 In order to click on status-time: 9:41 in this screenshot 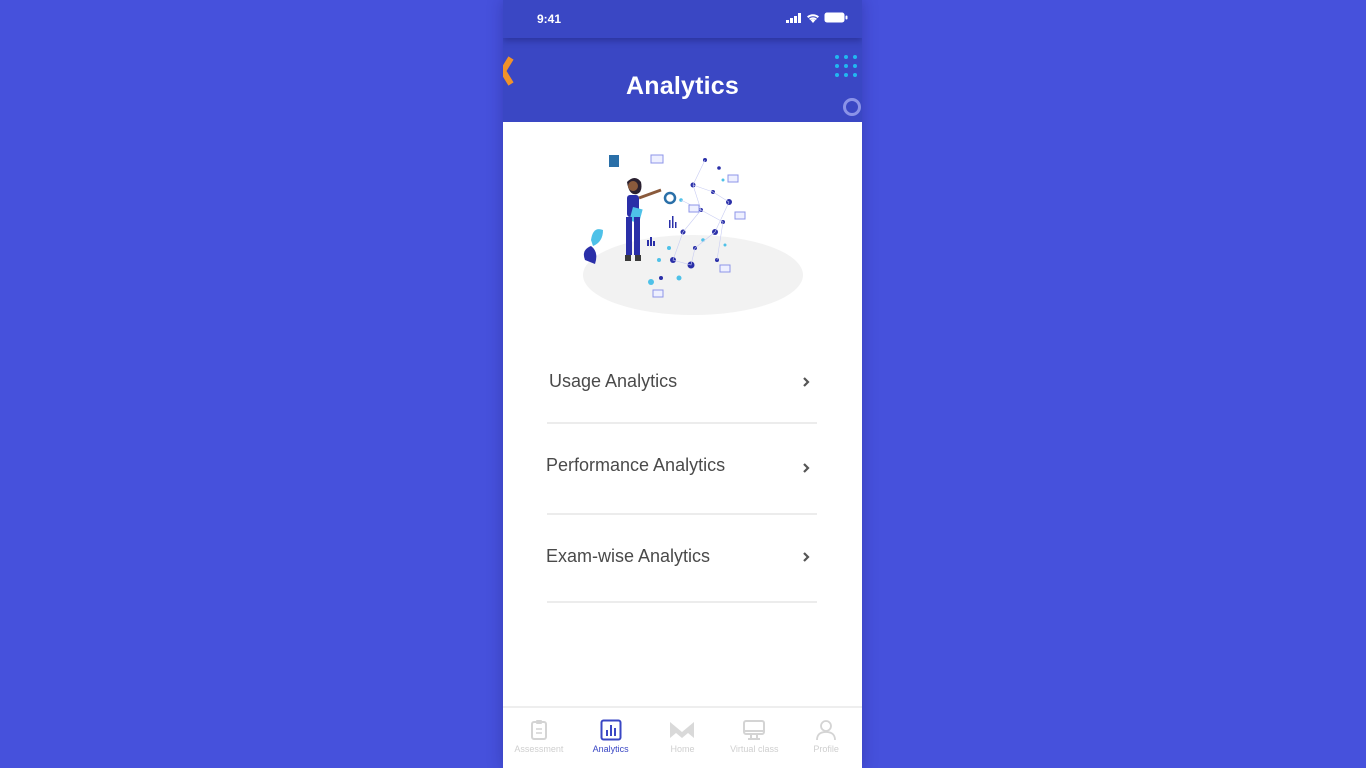, I will do `click(549, 19)`.